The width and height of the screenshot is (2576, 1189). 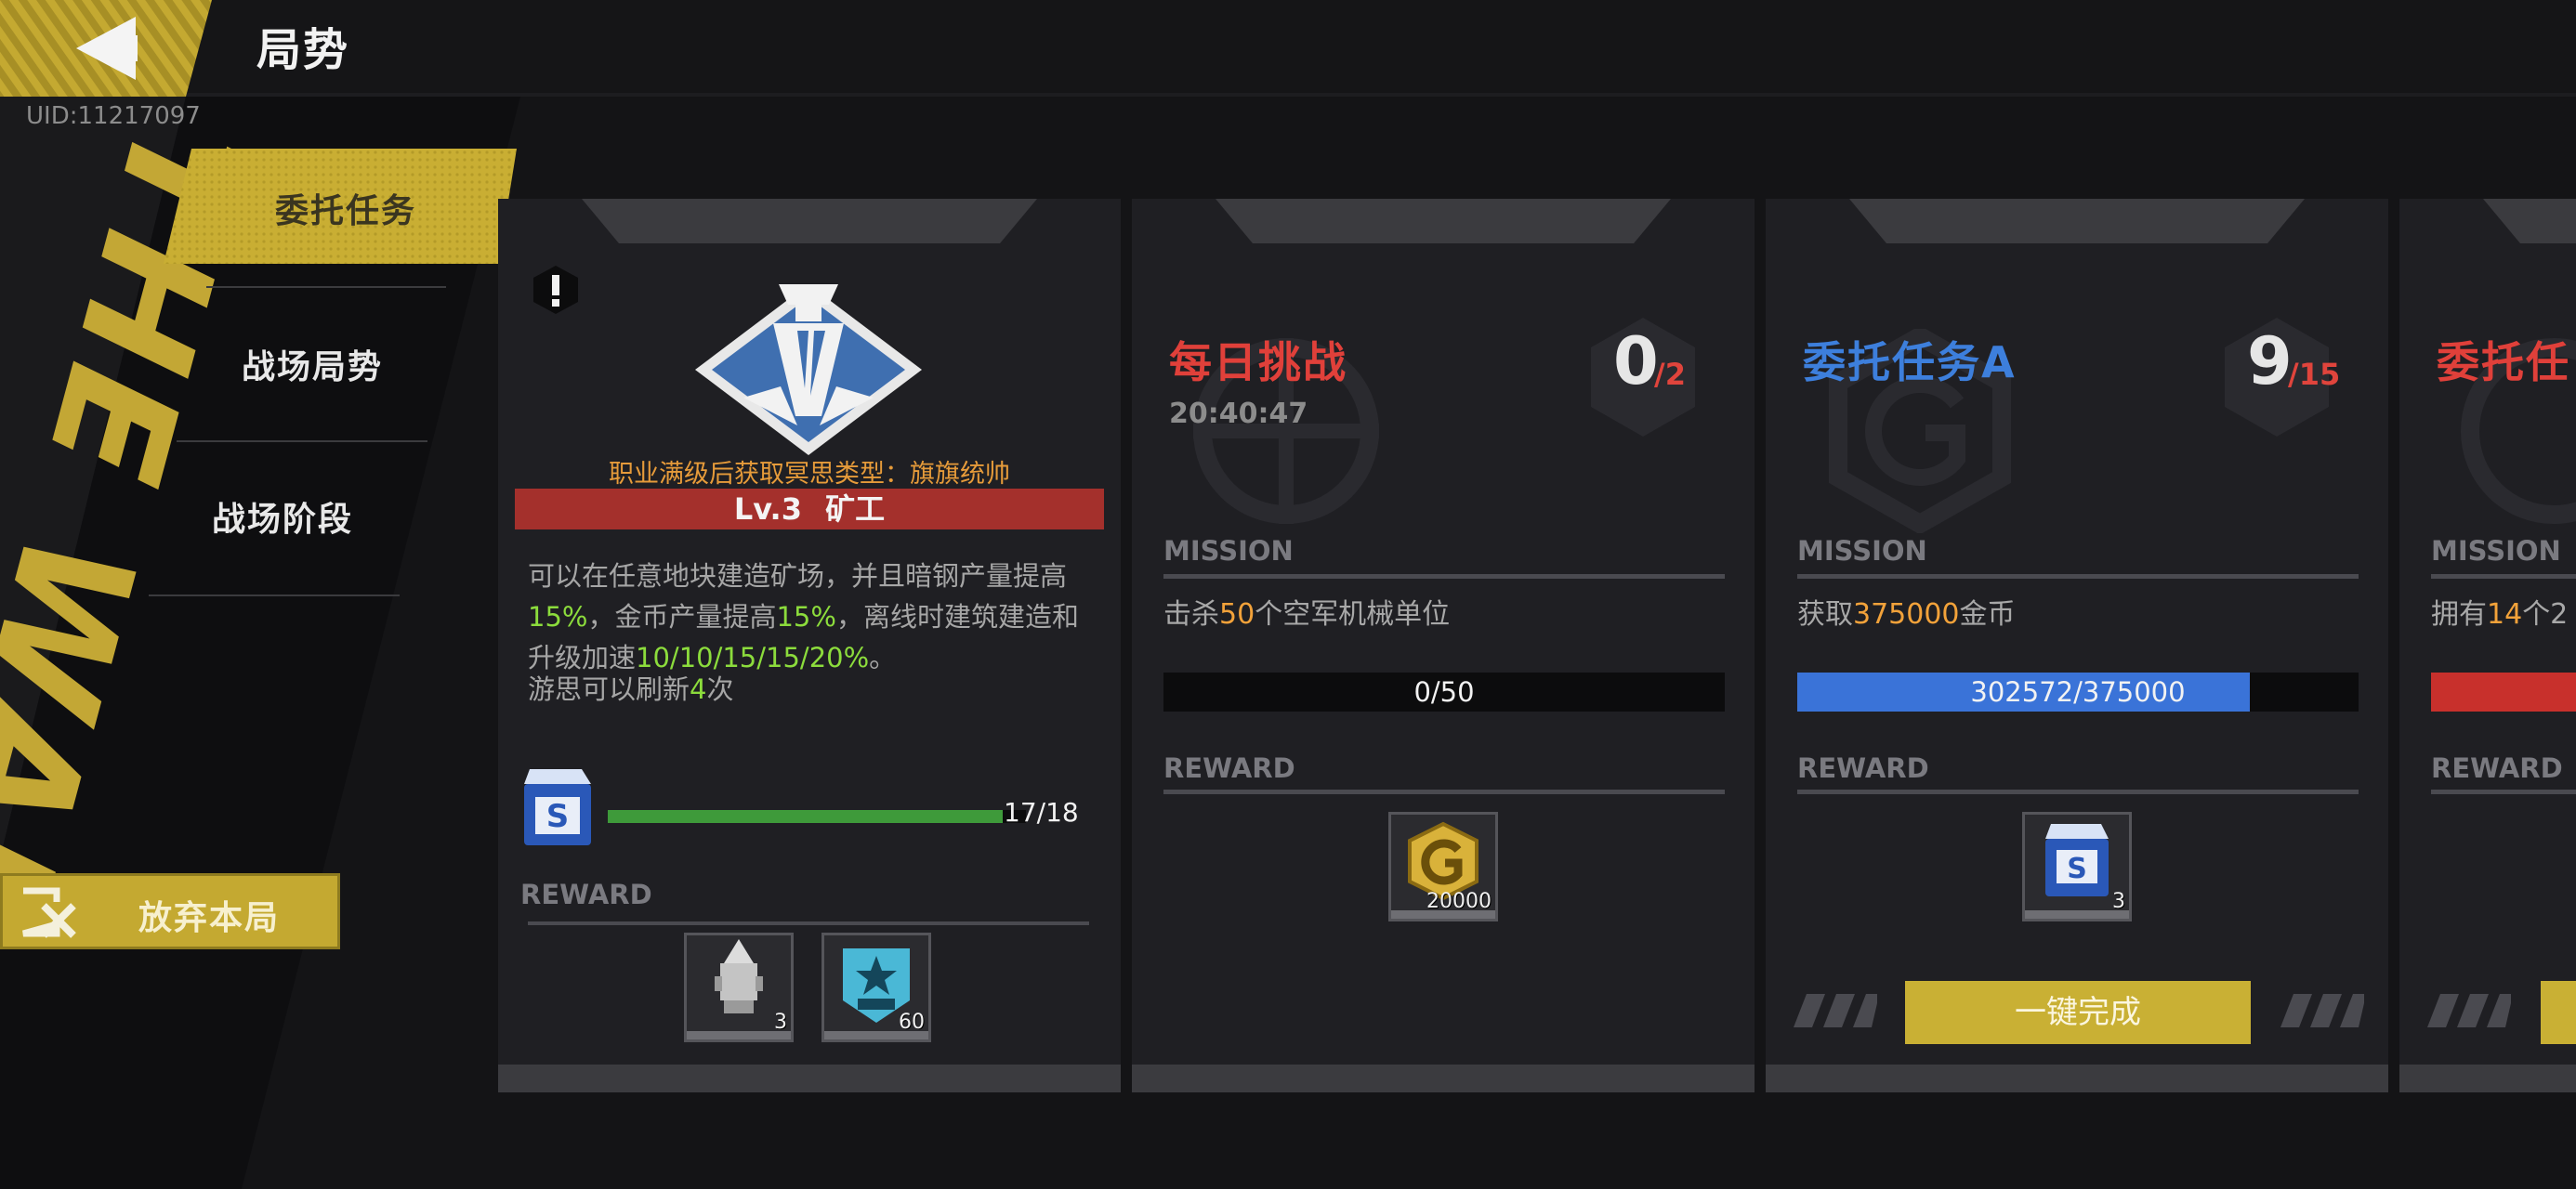 What do you see at coordinates (1670, 374) in the screenshot?
I see `counter-total: /2` at bounding box center [1670, 374].